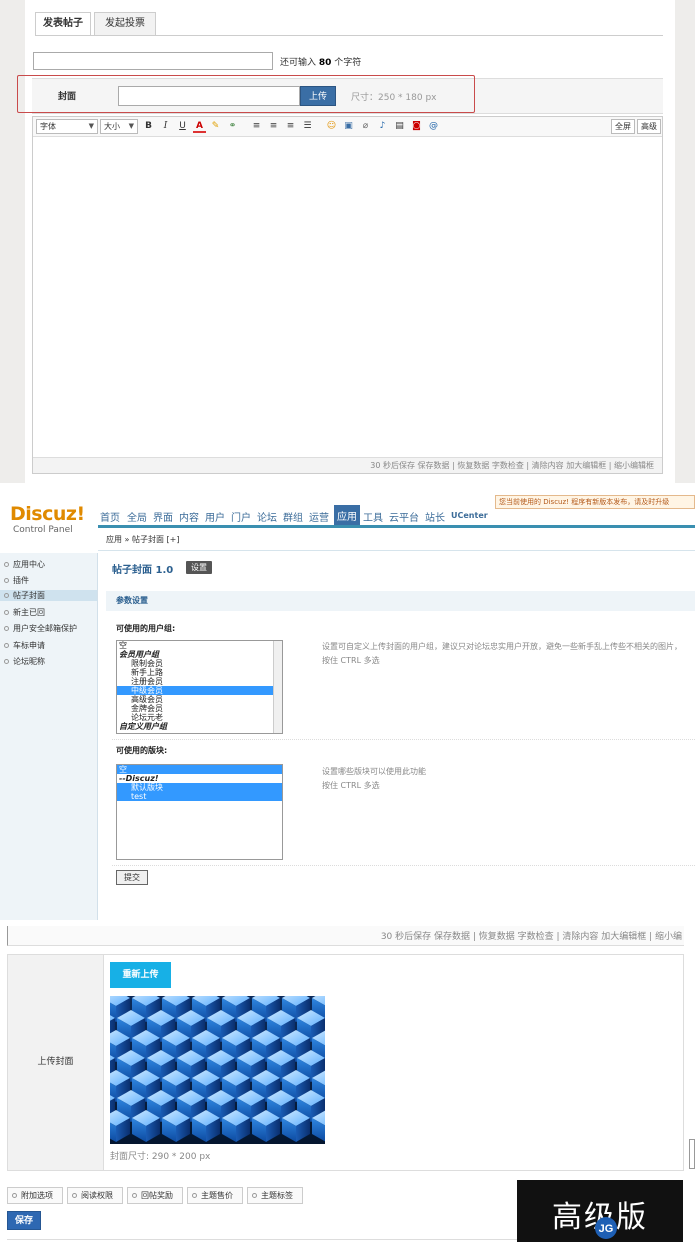  I want to click on link-icon: ⚭, so click(232, 126).